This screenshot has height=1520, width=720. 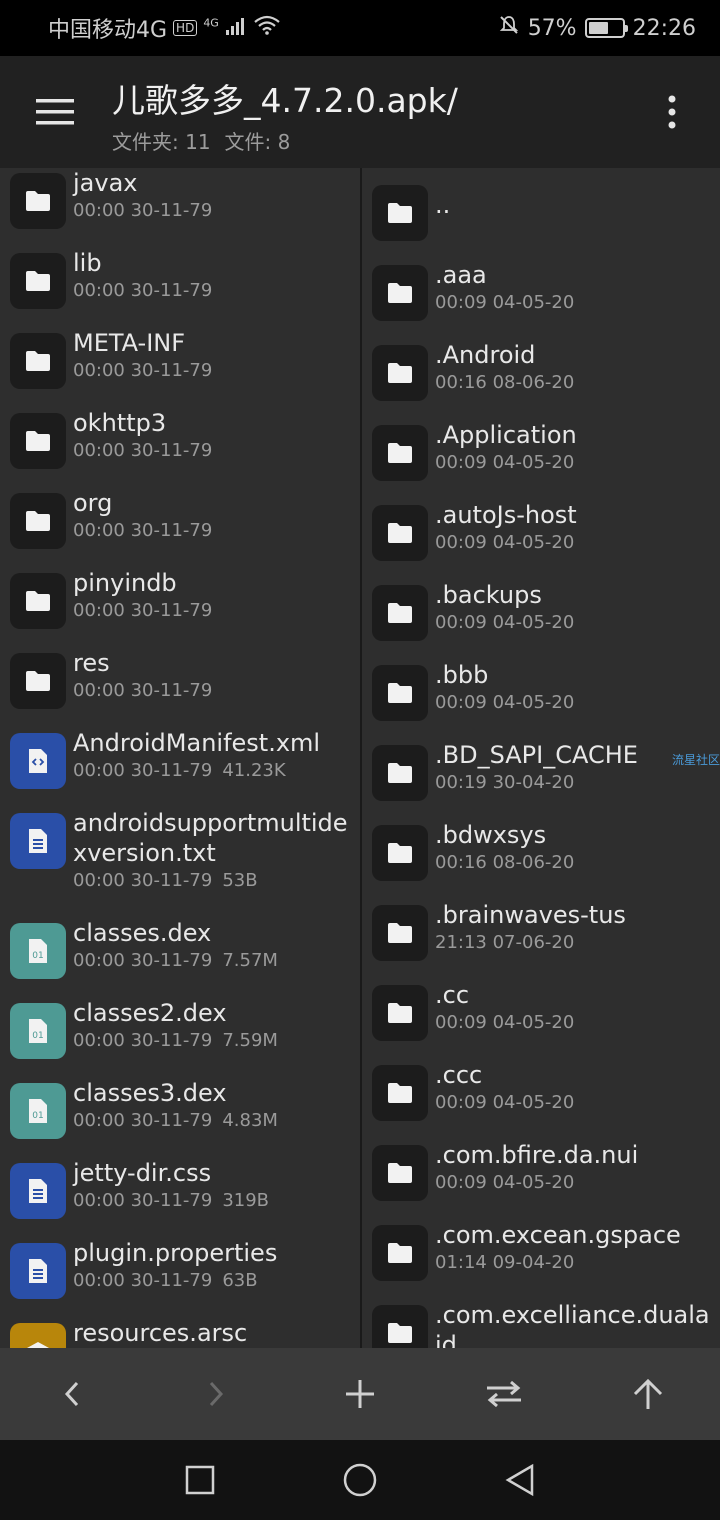 What do you see at coordinates (180, 688) in the screenshot?
I see `left-file-row: res 00:00 30-11-79` at bounding box center [180, 688].